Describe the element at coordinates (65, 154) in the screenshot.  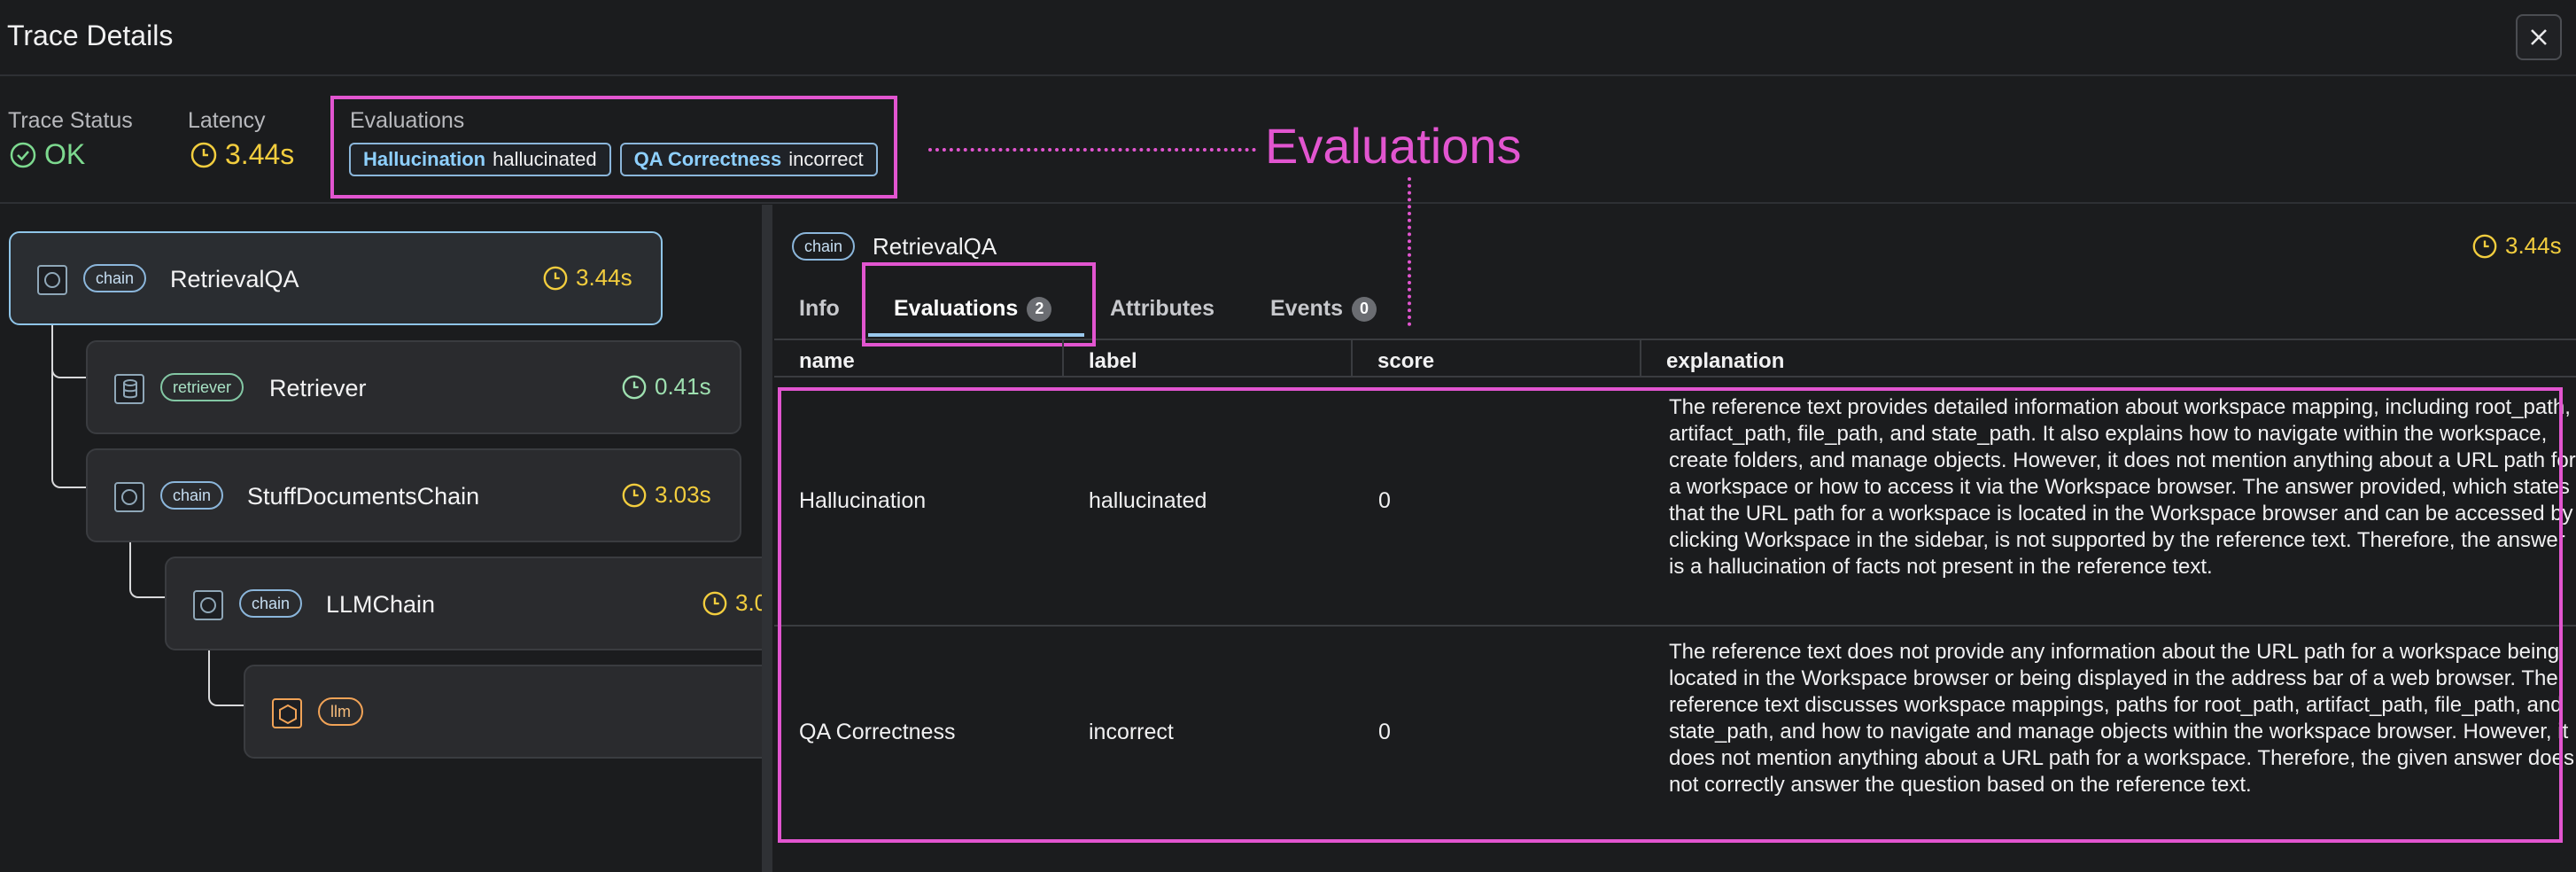
I see `trace-status-text: OK` at that location.